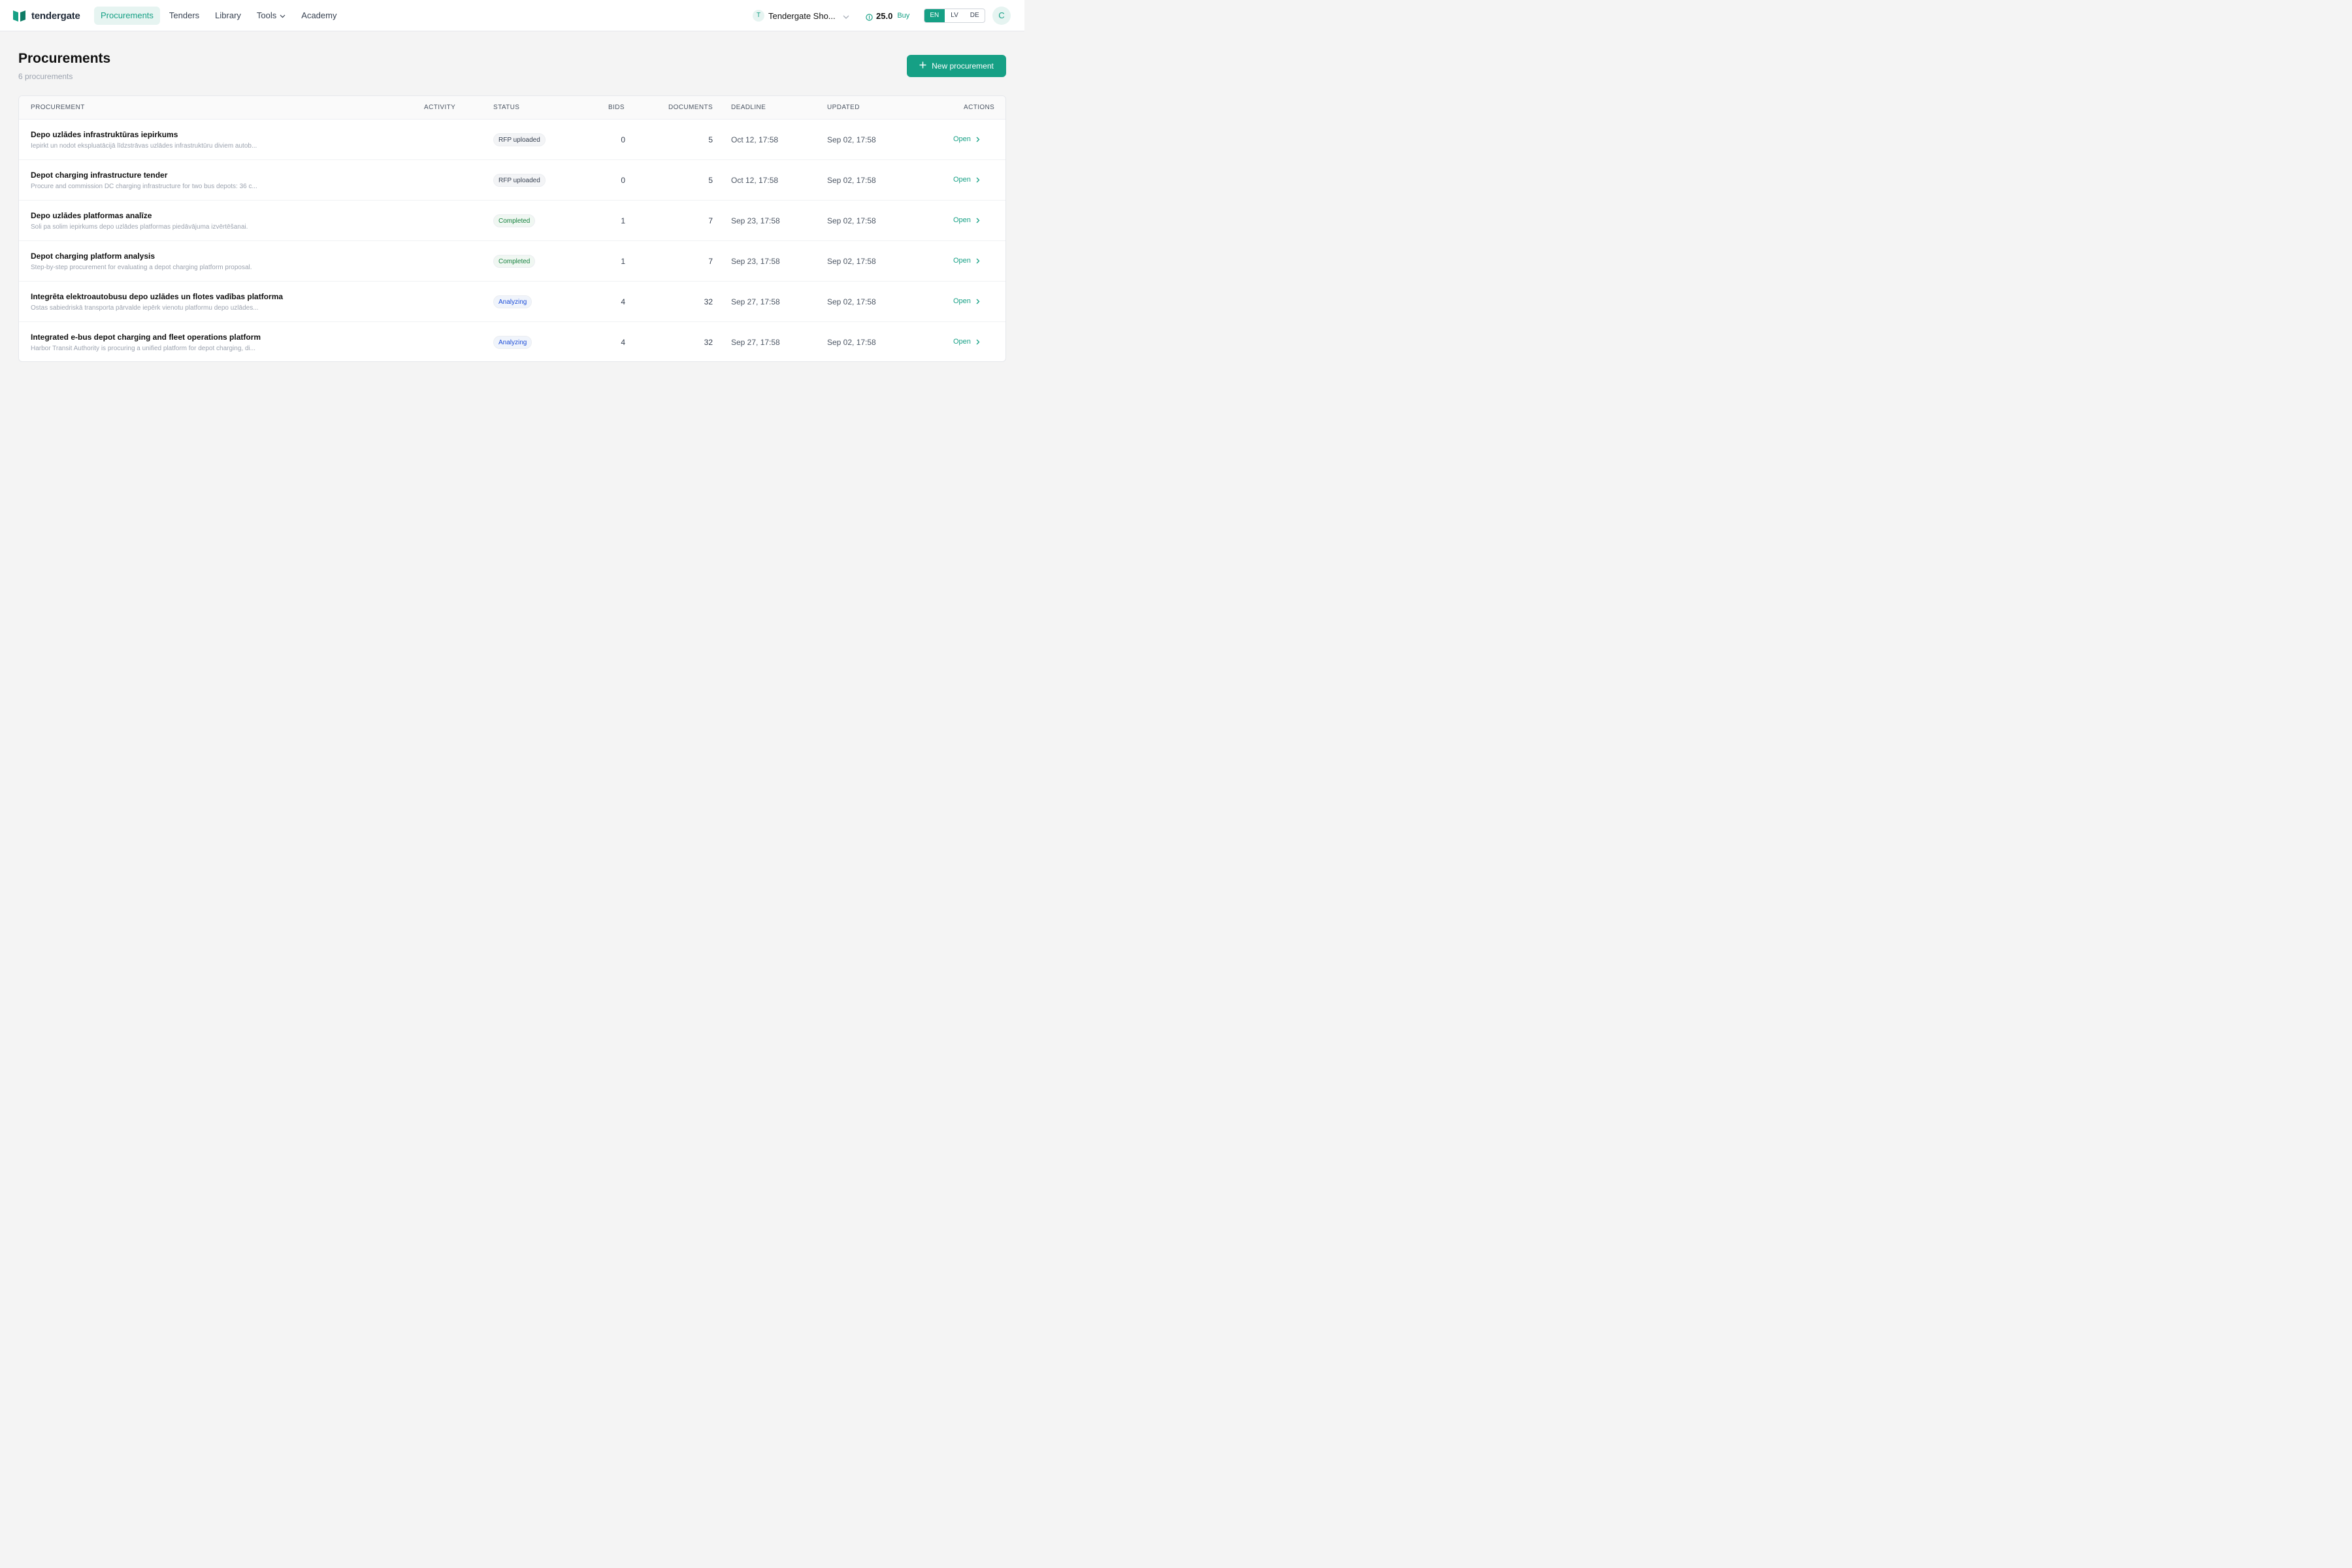 This screenshot has height=1568, width=2352. What do you see at coordinates (439, 107) in the screenshot?
I see `column-activity: ACTIVITY` at bounding box center [439, 107].